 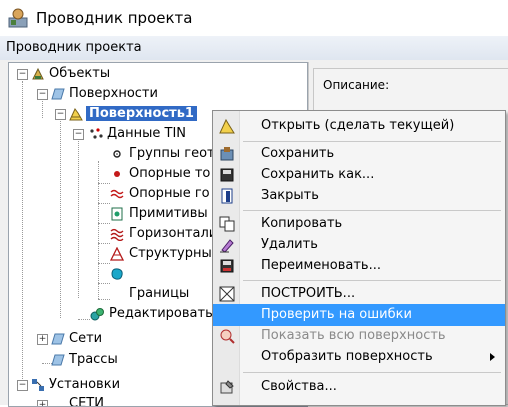 I want to click on menu-item-close: Закрыть, so click(x=359, y=196).